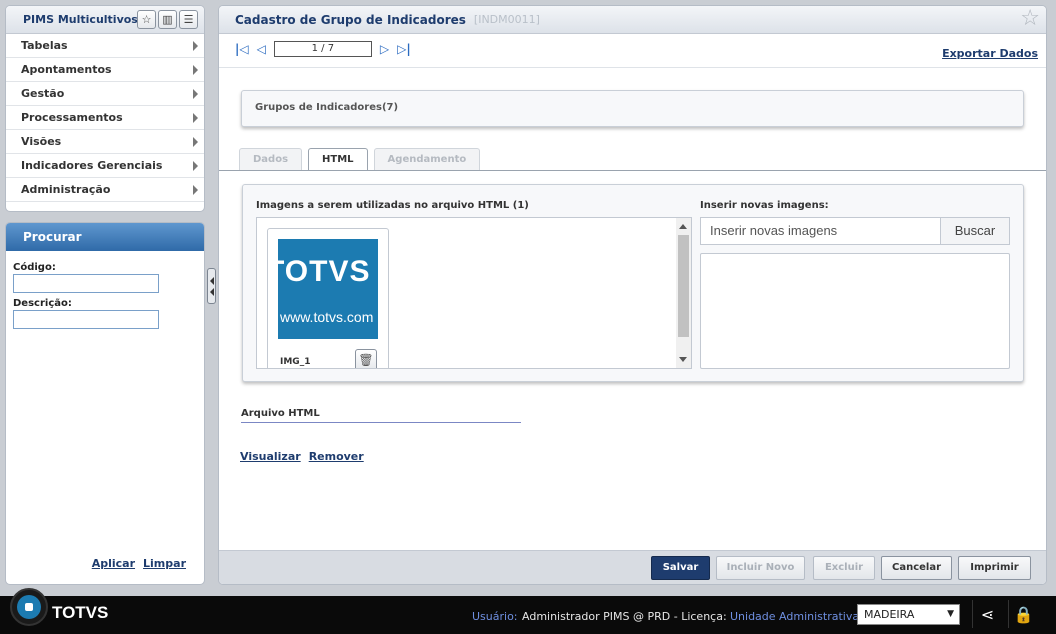  I want to click on menu-item-apontamentos: Apontamentos, so click(105, 70).